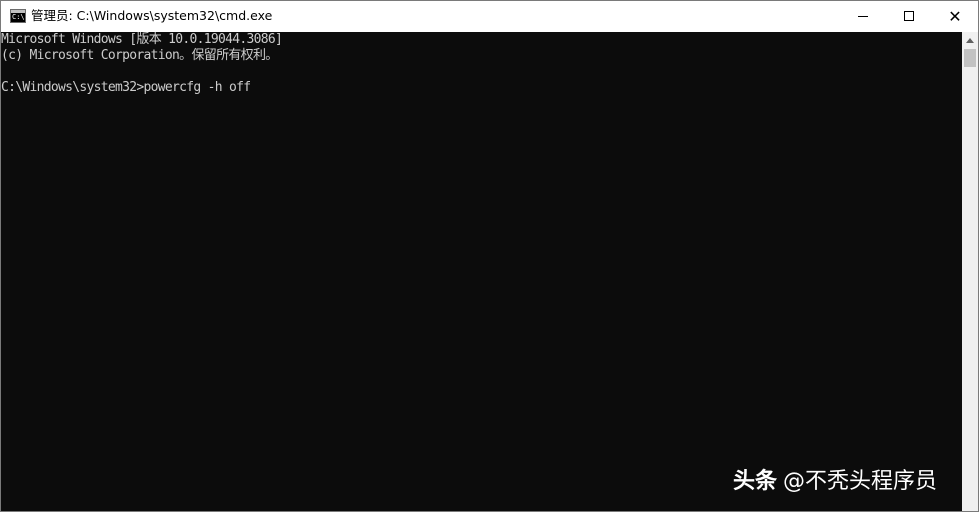 This screenshot has width=979, height=512. I want to click on close-icon: ✕, so click(955, 16).